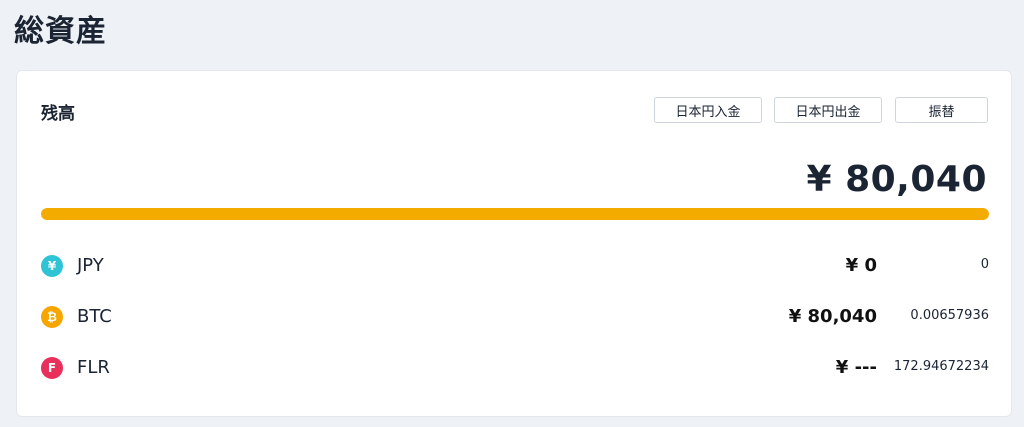 The height and width of the screenshot is (427, 1024). What do you see at coordinates (94, 316) in the screenshot?
I see `asset-name: BTC` at bounding box center [94, 316].